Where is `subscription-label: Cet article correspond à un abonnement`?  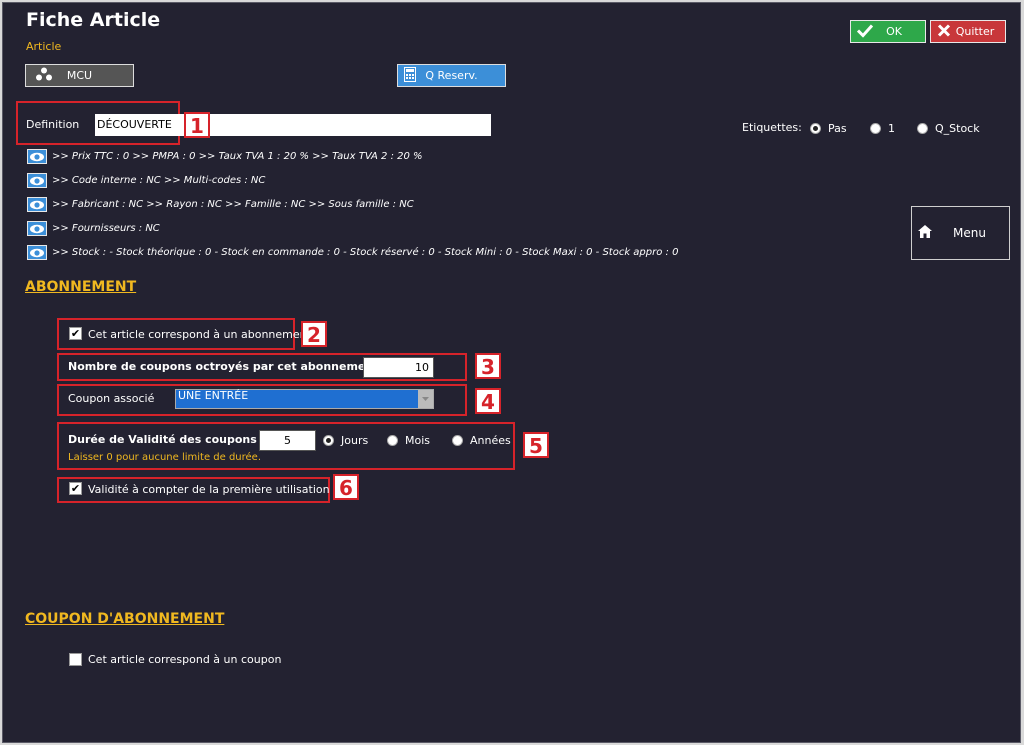
subscription-label: Cet article correspond à un abonnement is located at coordinates (199, 334).